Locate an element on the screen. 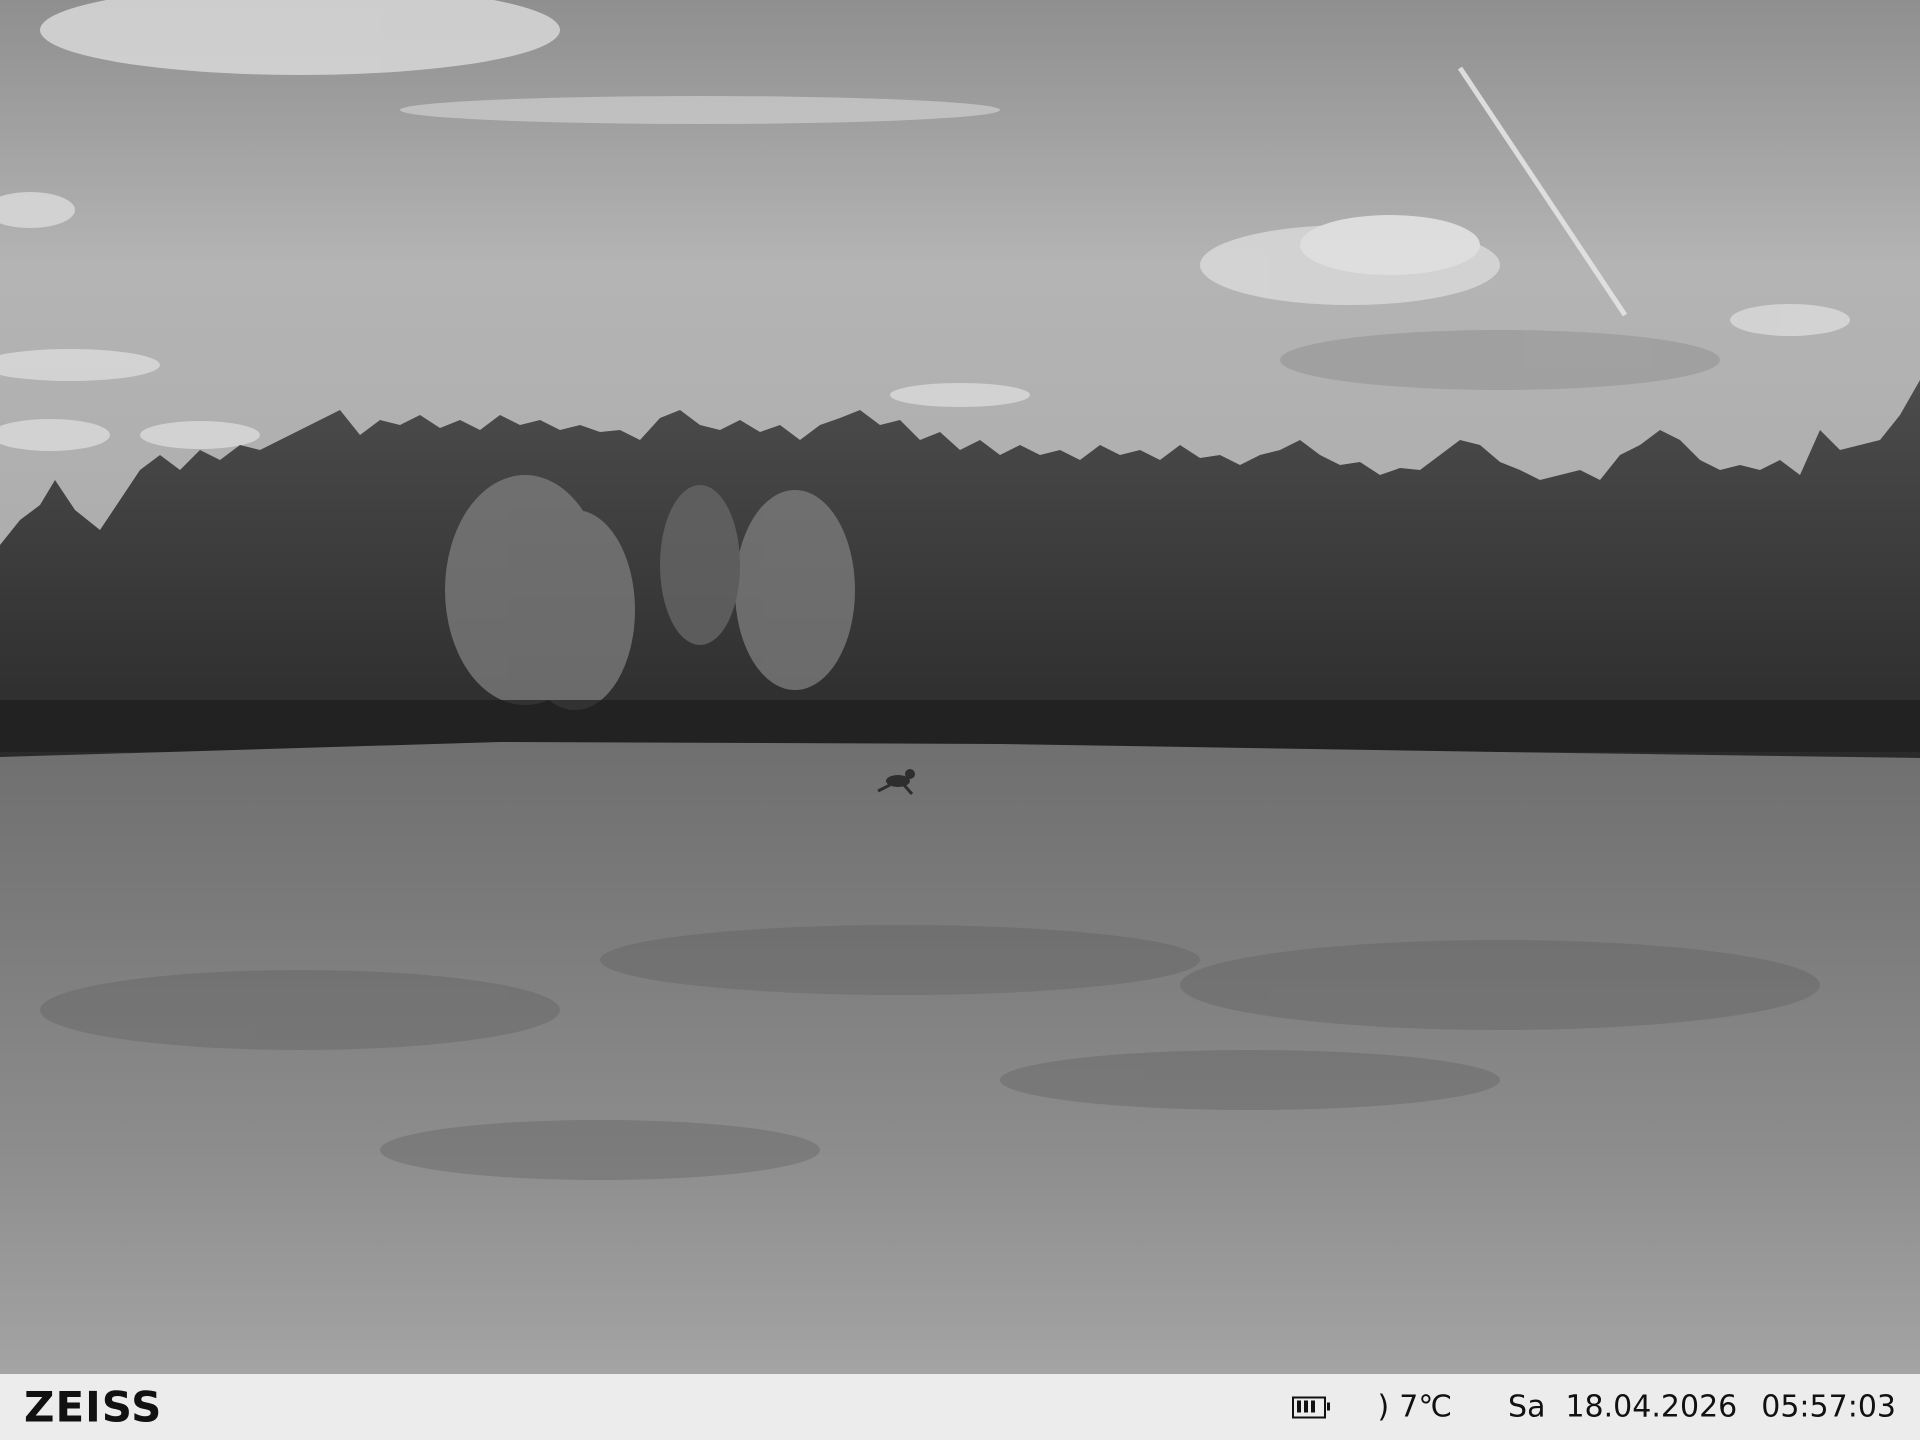  date-stamp: 18.04.2026 is located at coordinates (1651, 1407).